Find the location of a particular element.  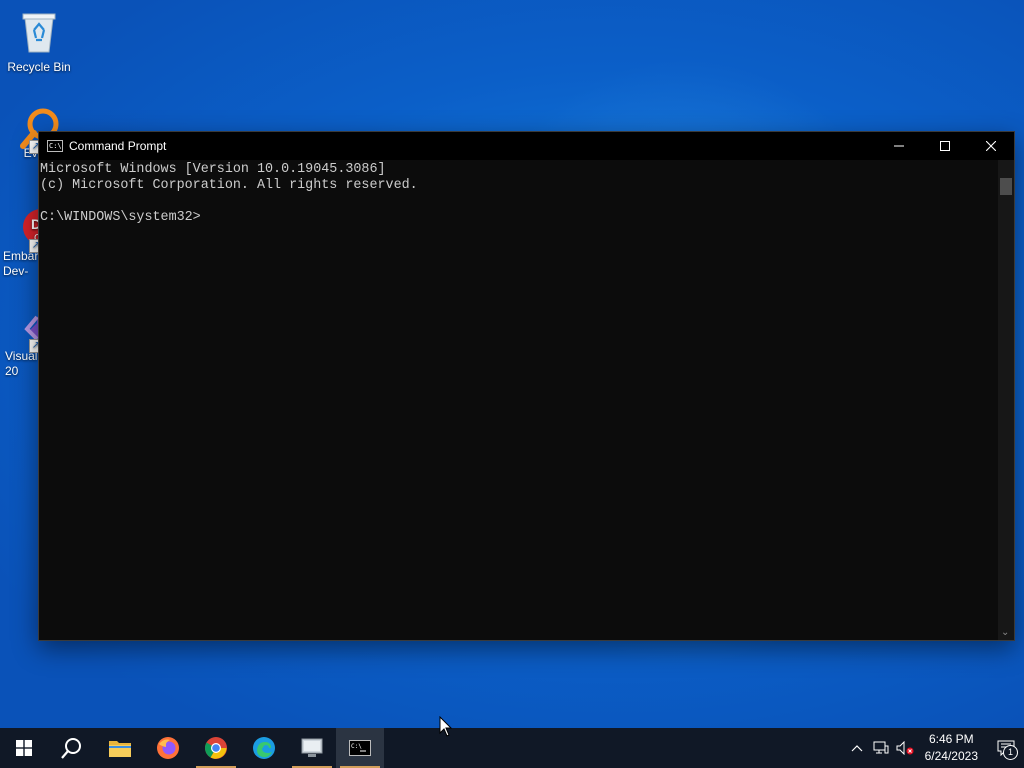

system-tray: 6:46 PM 6/24/2023 1 is located at coordinates (934, 748).